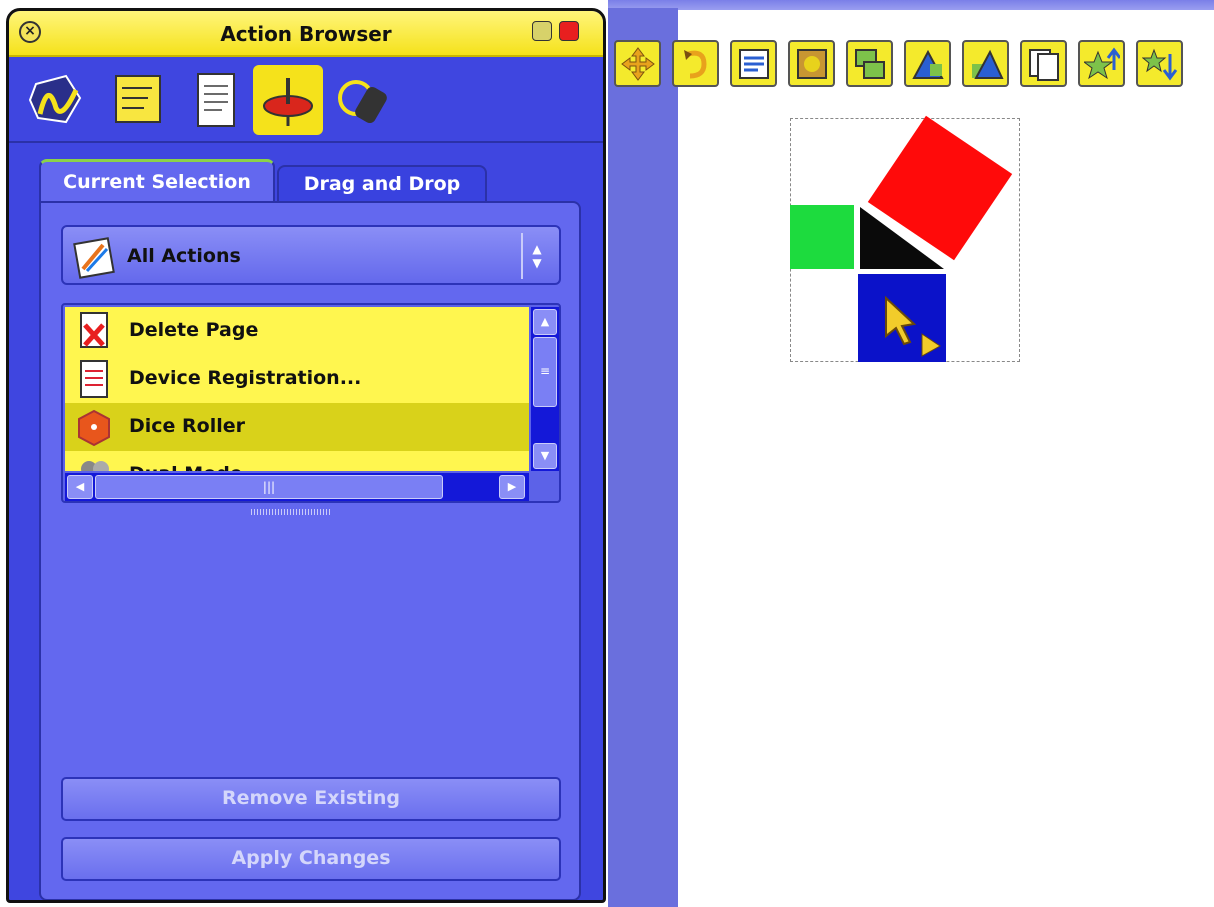 Image resolution: width=1214 pixels, height=907 pixels. Describe the element at coordinates (269, 487) in the screenshot. I see `horizontal-scroll-thumb: |||` at that location.